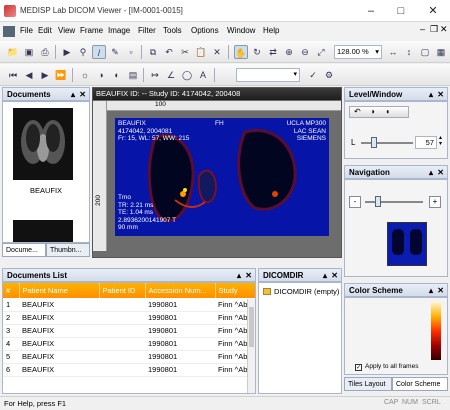 Image resolution: width=450 pixels, height=410 pixels. What do you see at coordinates (368, 384) in the screenshot?
I see `tab-tiles-layout: Tiles Layout` at bounding box center [368, 384].